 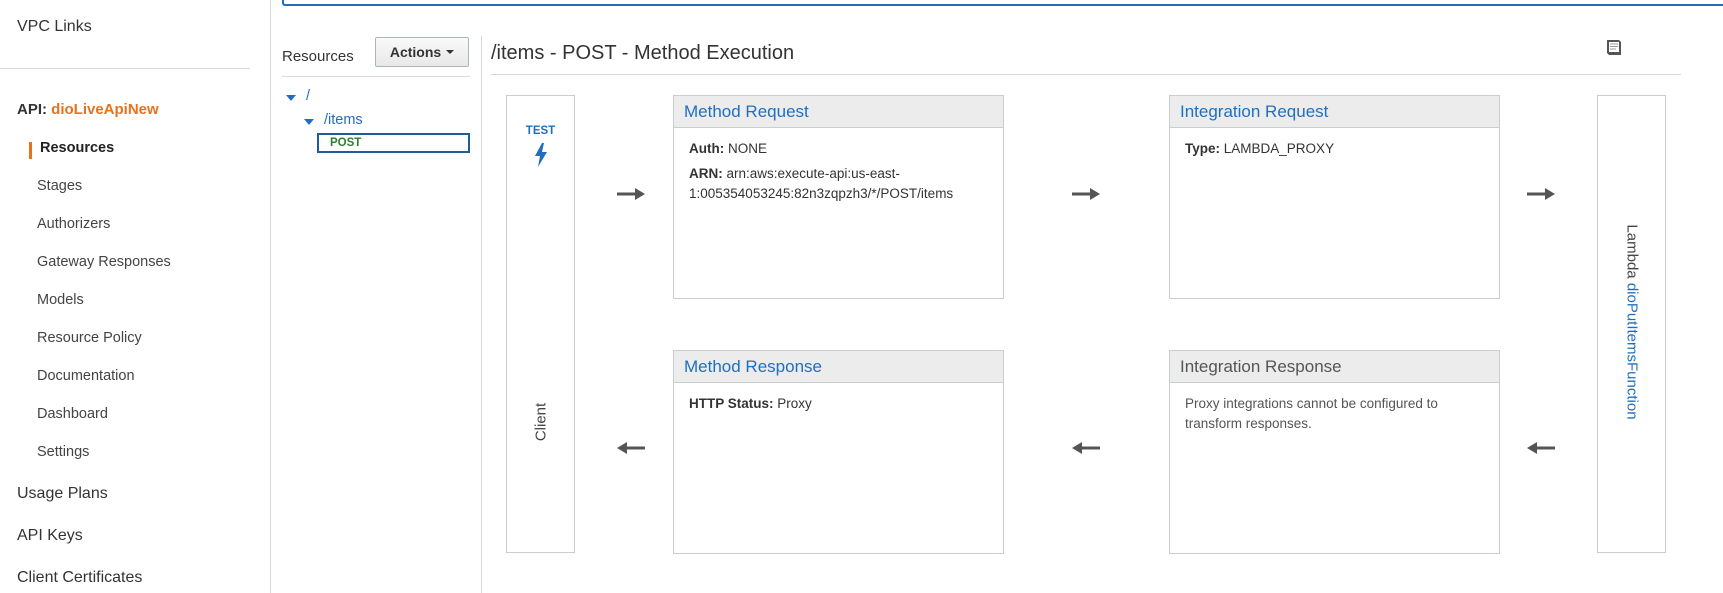 What do you see at coordinates (541, 422) in the screenshot?
I see `client-label: Client` at bounding box center [541, 422].